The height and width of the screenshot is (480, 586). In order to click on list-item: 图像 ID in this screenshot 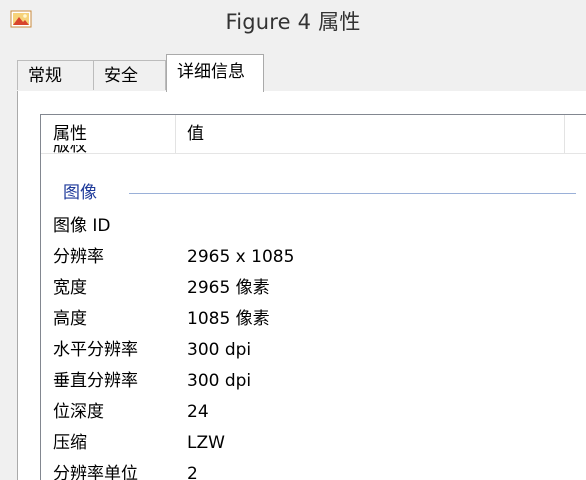, I will do `click(313, 226)`.